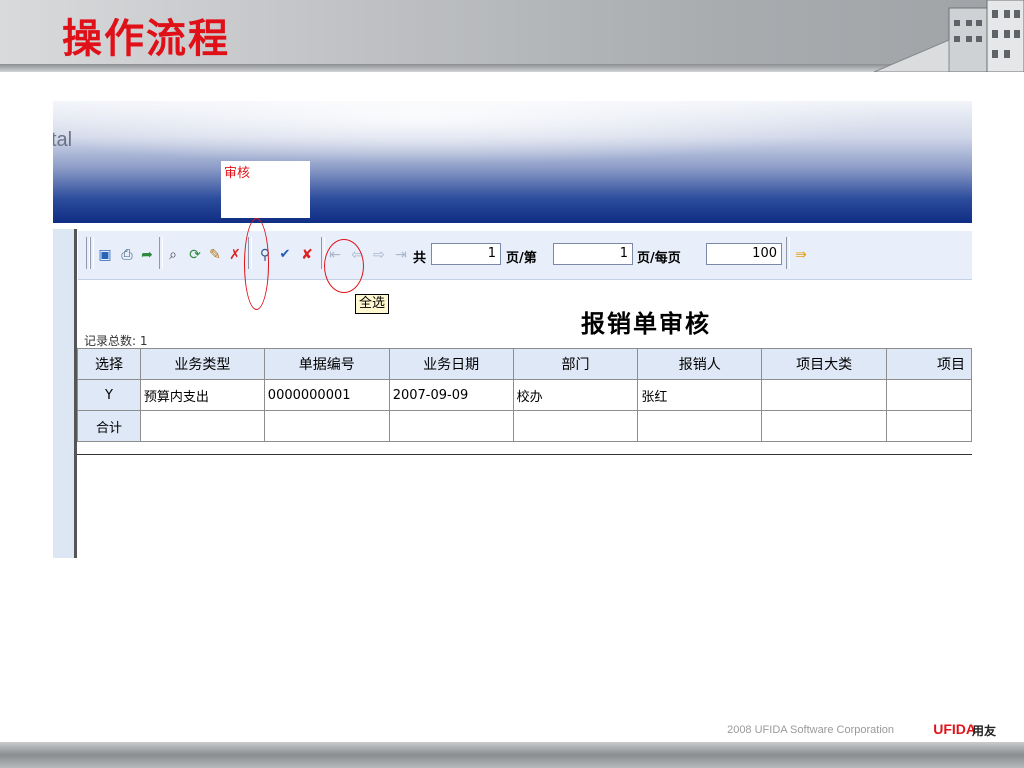  Describe the element at coordinates (326, 364) in the screenshot. I see `column-header: 单据编号` at that location.